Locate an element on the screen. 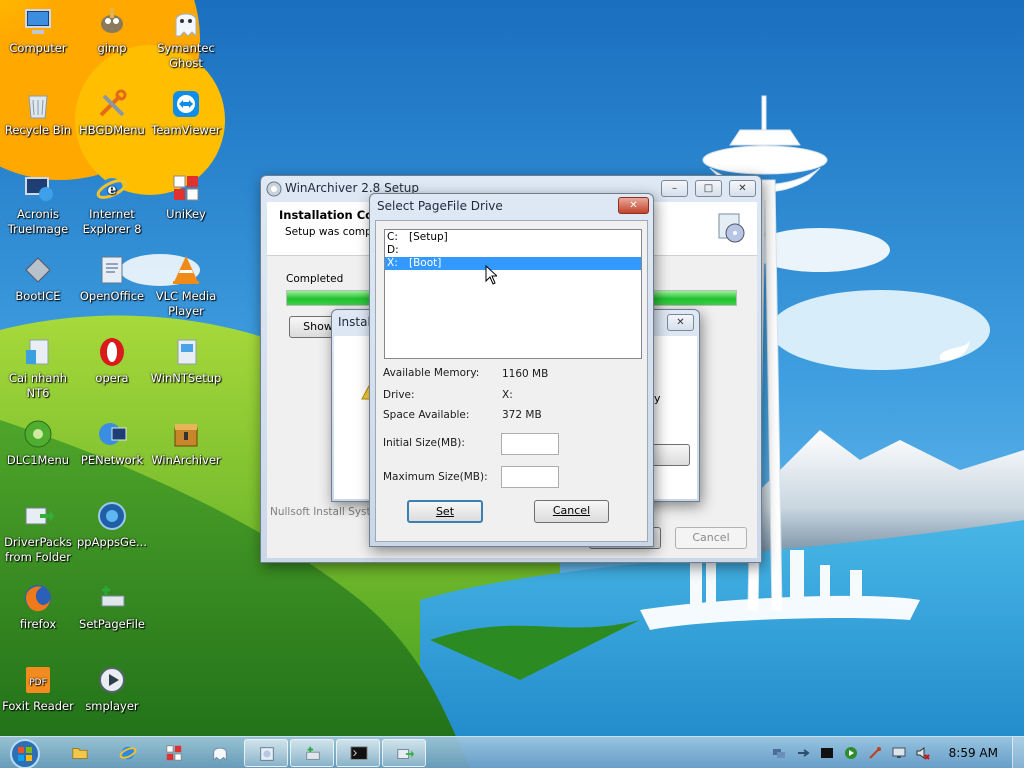  desktop-icon-gimp: gimp is located at coordinates (112, 31).